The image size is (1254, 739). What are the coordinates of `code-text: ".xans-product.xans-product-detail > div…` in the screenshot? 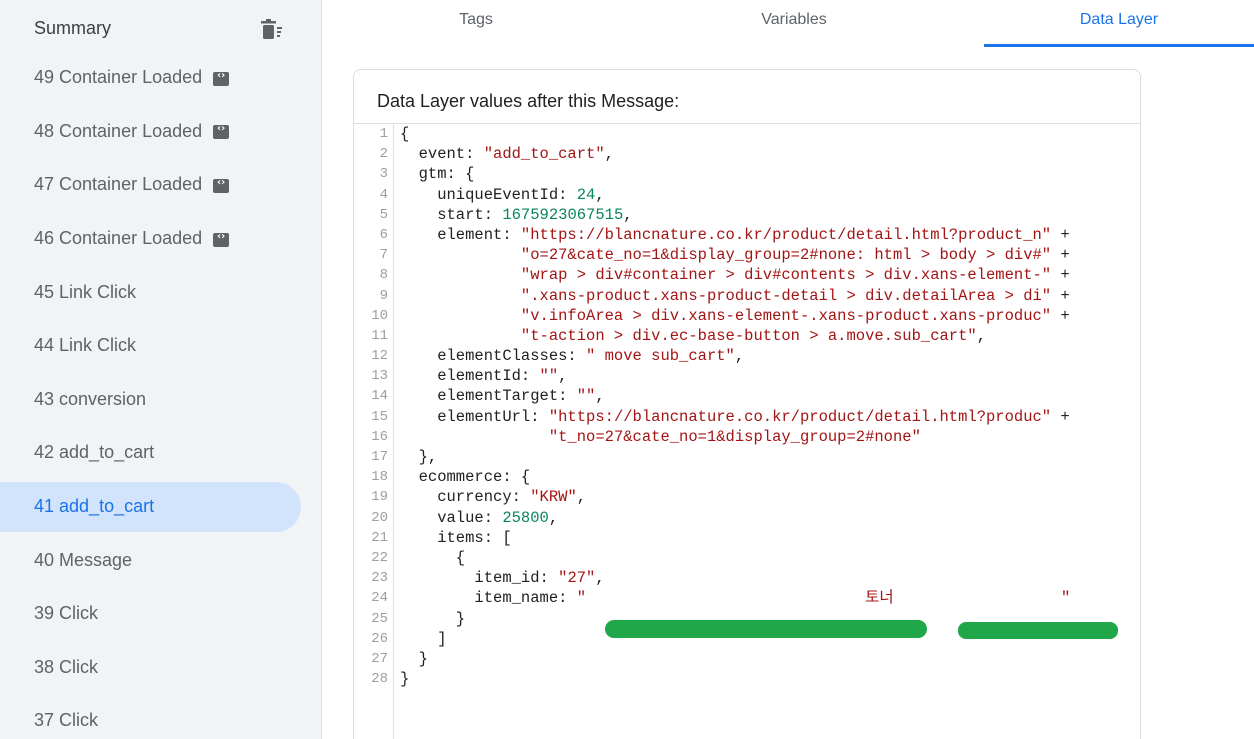 It's located at (795, 295).